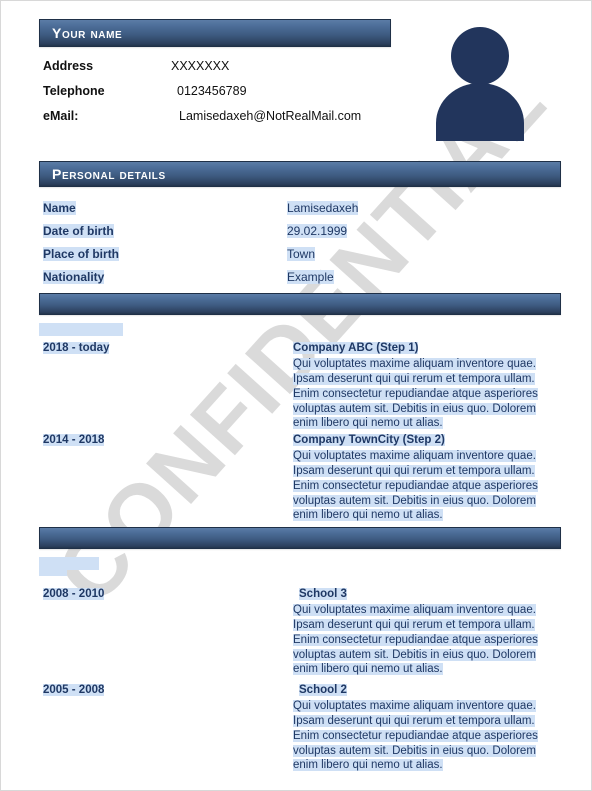  I want to click on personal-details-header-title: Personal details, so click(109, 174).